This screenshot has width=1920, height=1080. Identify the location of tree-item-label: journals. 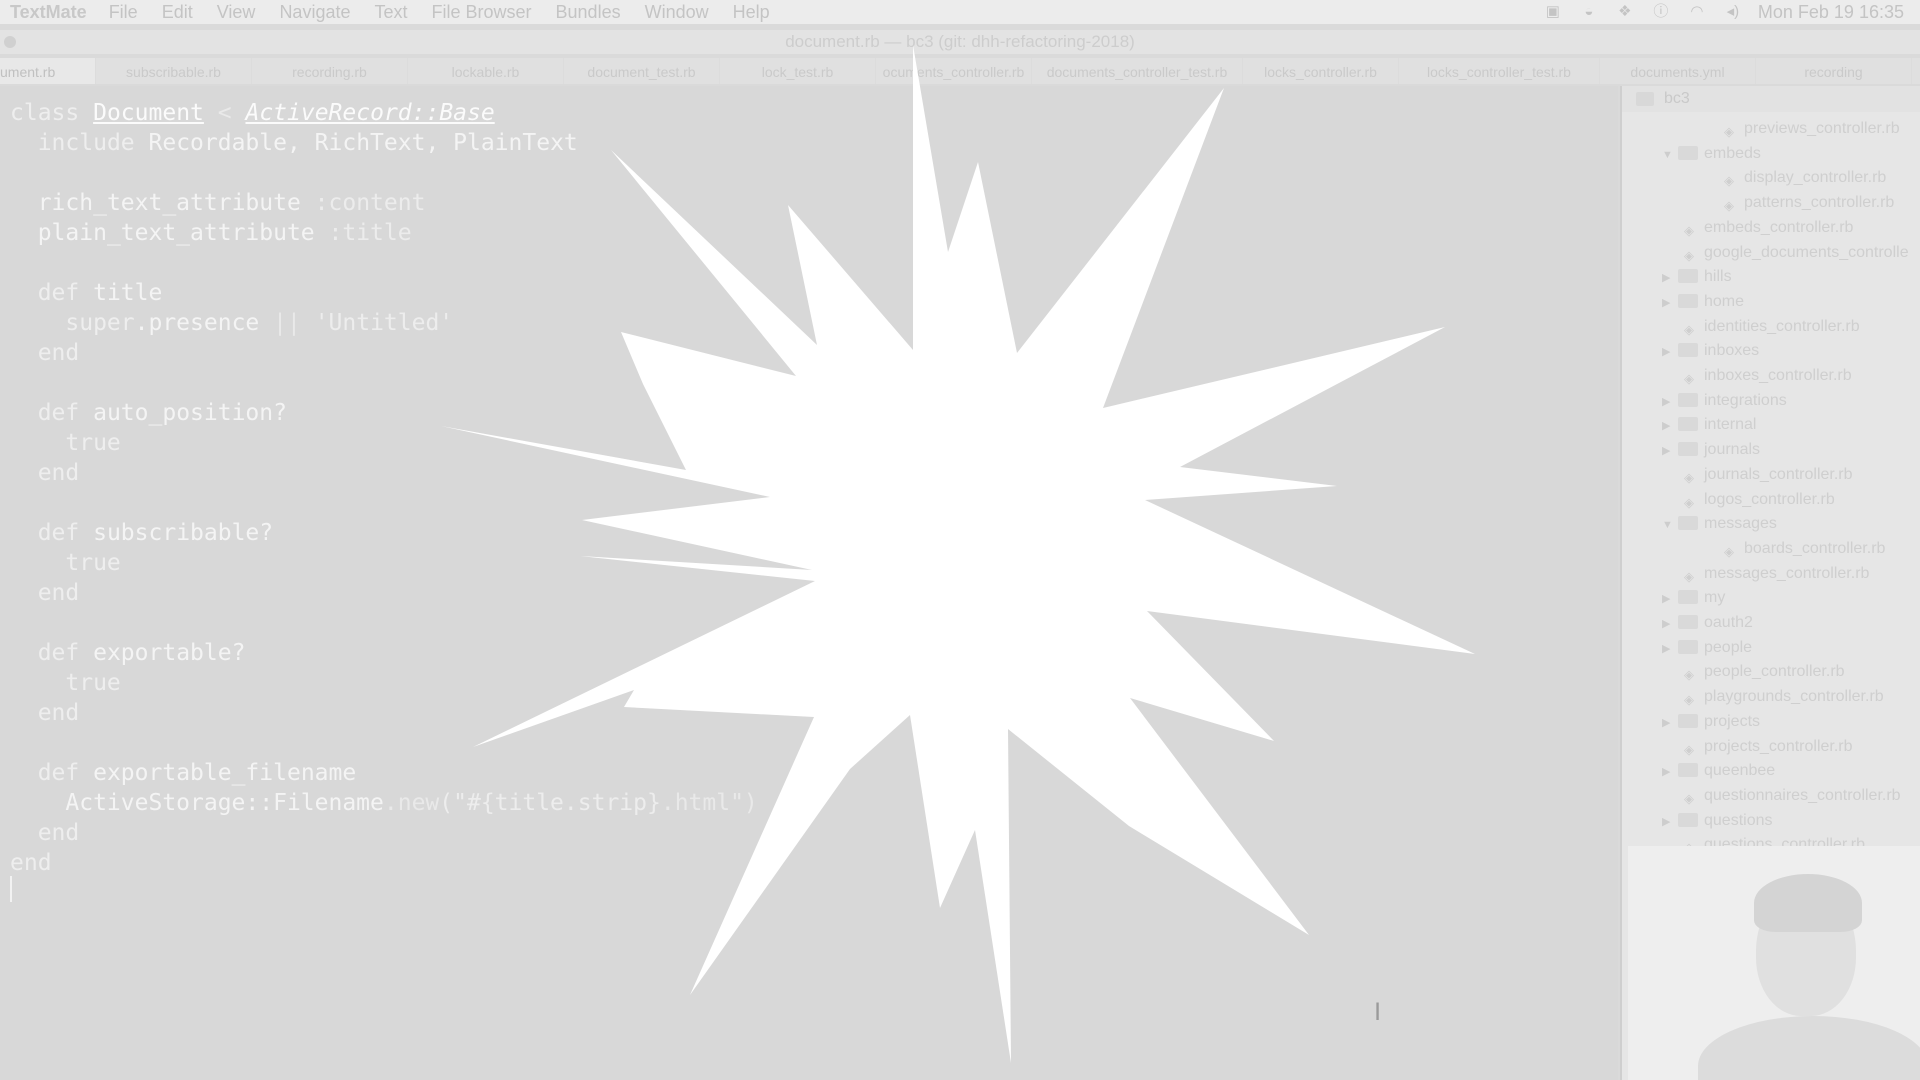
(1732, 450).